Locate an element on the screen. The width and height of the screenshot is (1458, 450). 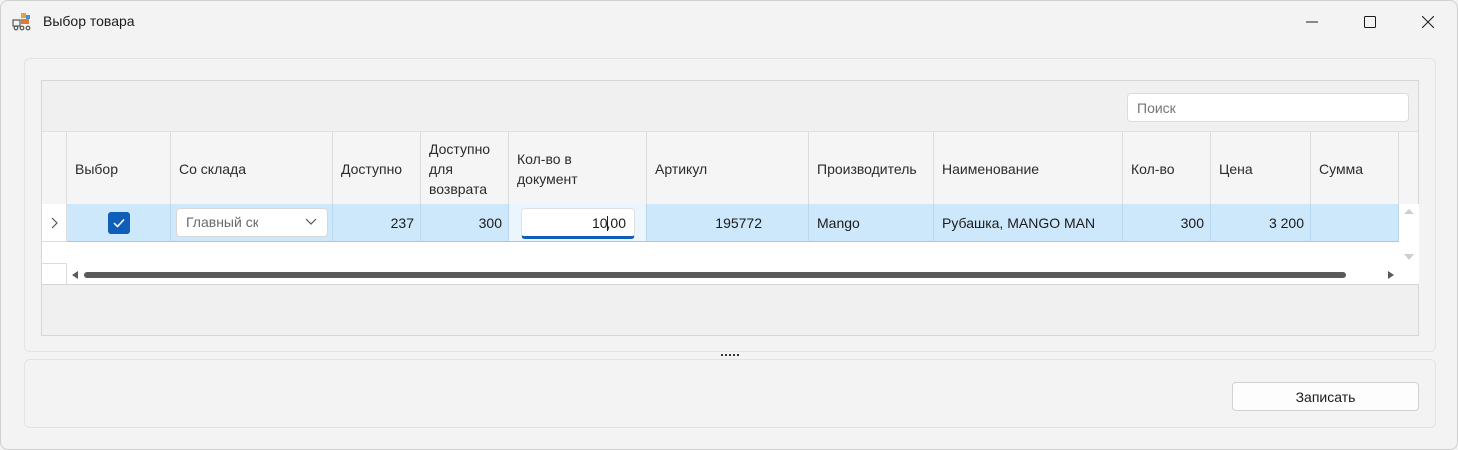
cell-select is located at coordinates (119, 223).